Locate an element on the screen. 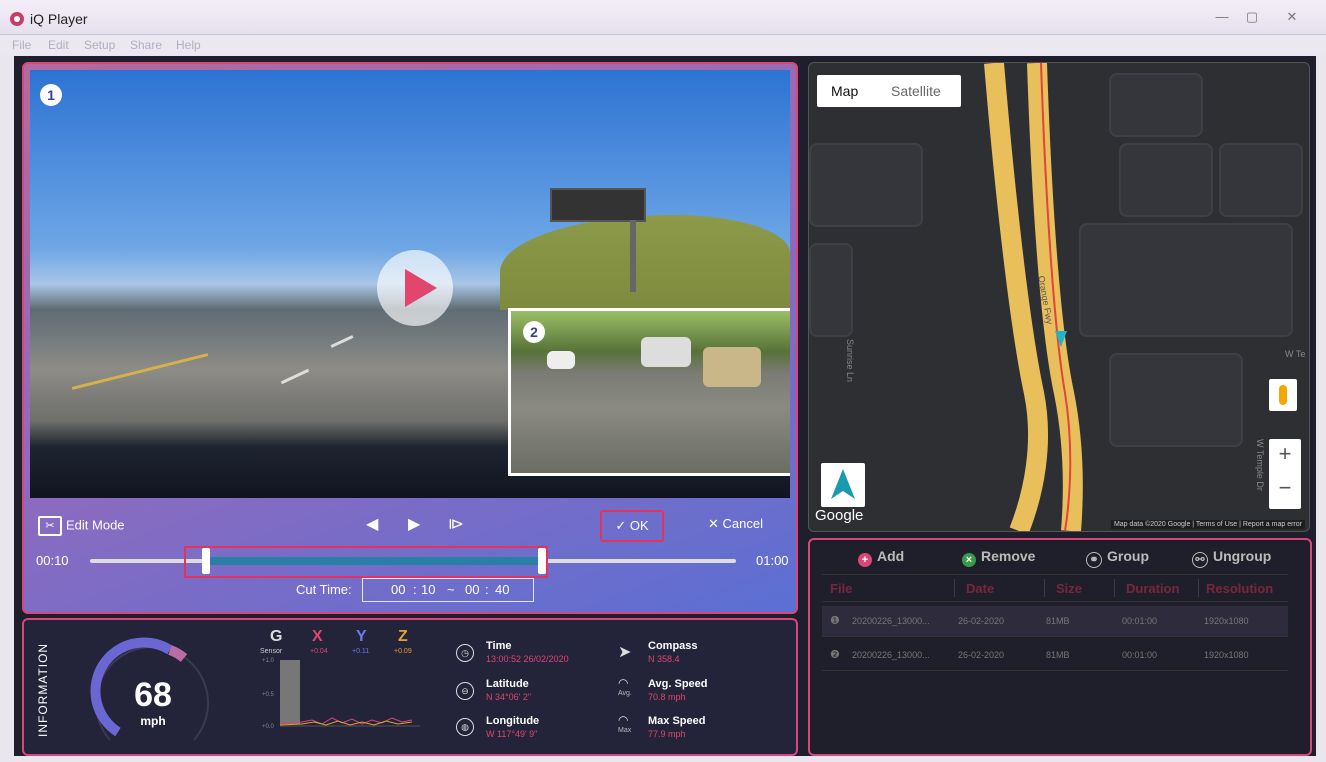 This screenshot has width=1326, height=762. menu-help: Help is located at coordinates (188, 45).